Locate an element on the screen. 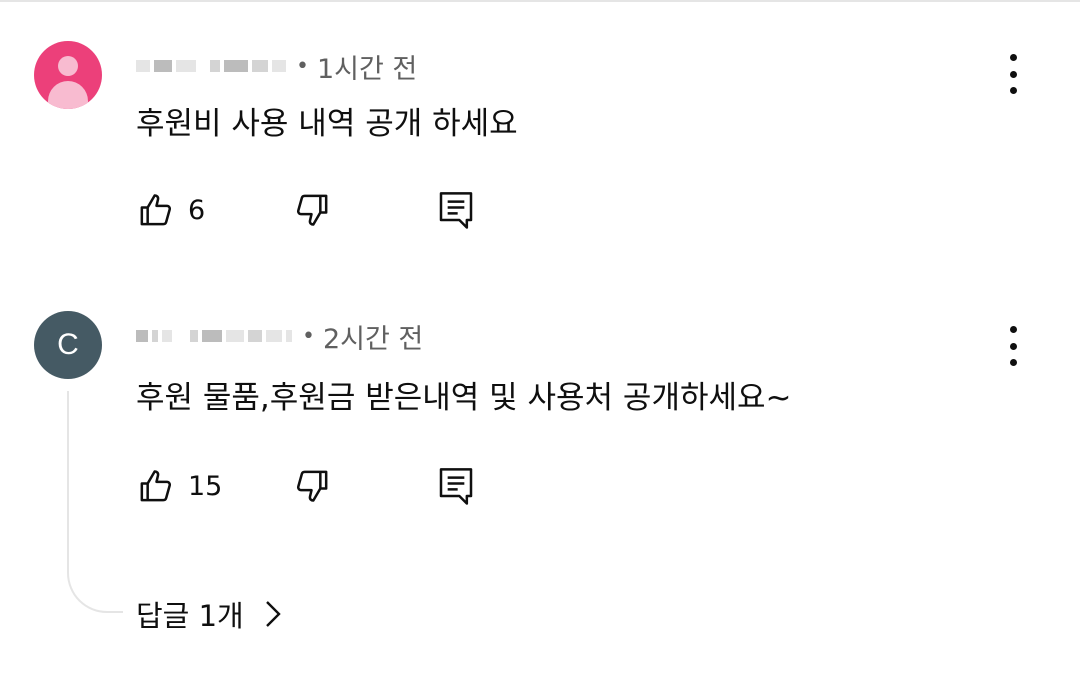  comment-timestamp: 2시간 전 is located at coordinates (373, 336).